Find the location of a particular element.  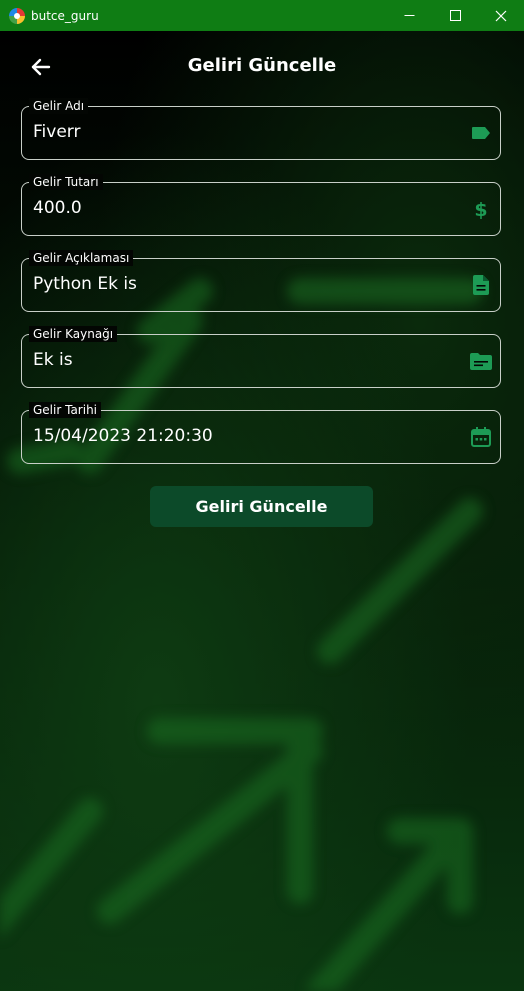

maximize-icon is located at coordinates (455, 15).